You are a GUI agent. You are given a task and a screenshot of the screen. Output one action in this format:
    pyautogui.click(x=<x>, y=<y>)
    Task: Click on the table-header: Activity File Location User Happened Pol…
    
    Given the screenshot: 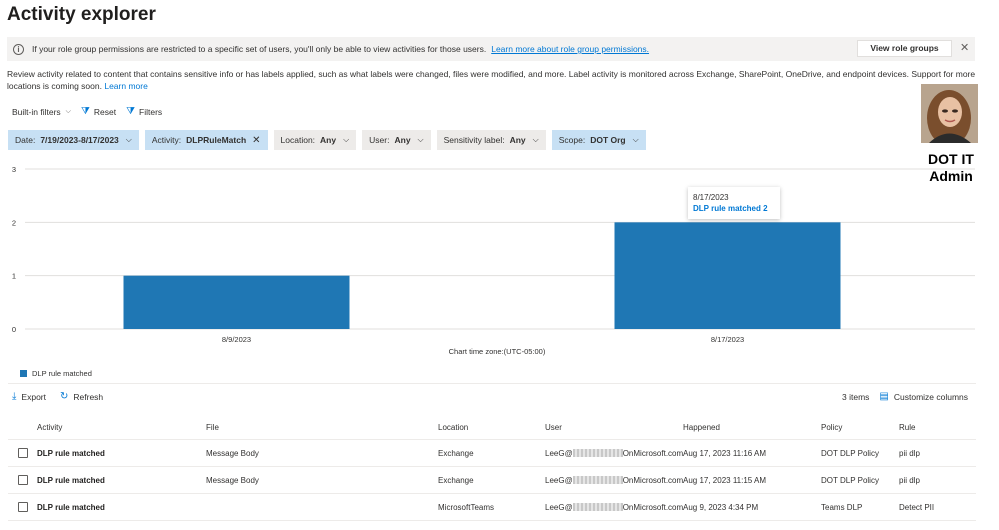 What is the action you would take?
    pyautogui.click(x=492, y=427)
    